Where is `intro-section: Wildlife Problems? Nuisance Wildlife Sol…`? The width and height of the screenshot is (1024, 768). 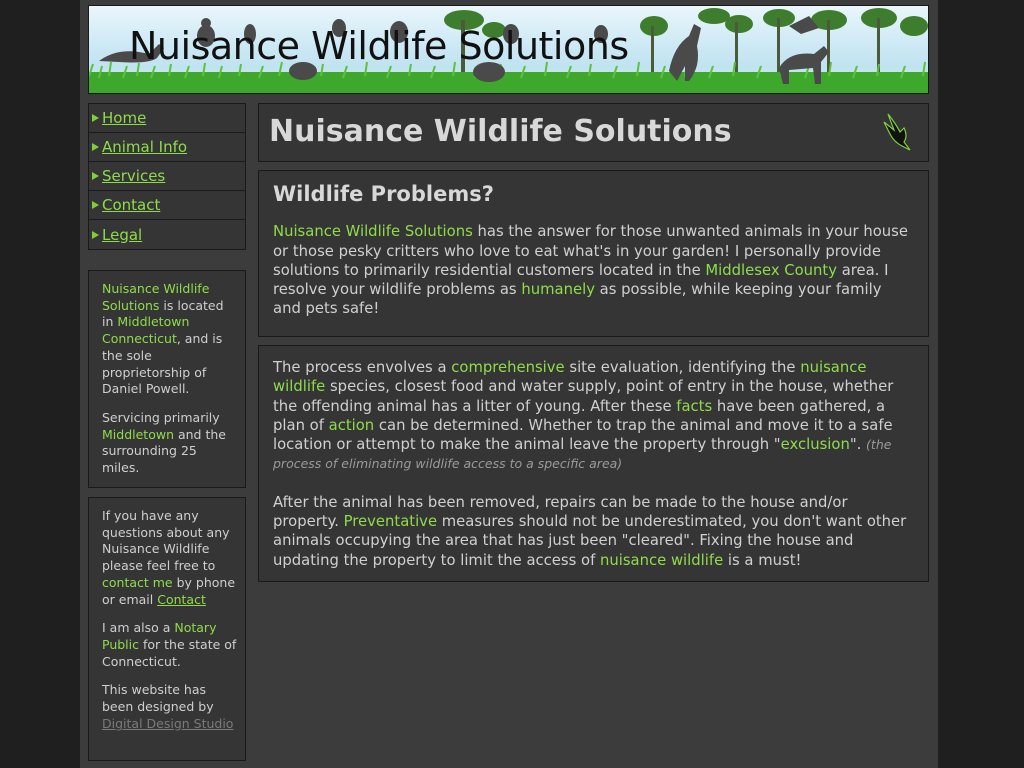
intro-section: Wildlife Problems? Nuisance Wildlife Sol… is located at coordinates (593, 253).